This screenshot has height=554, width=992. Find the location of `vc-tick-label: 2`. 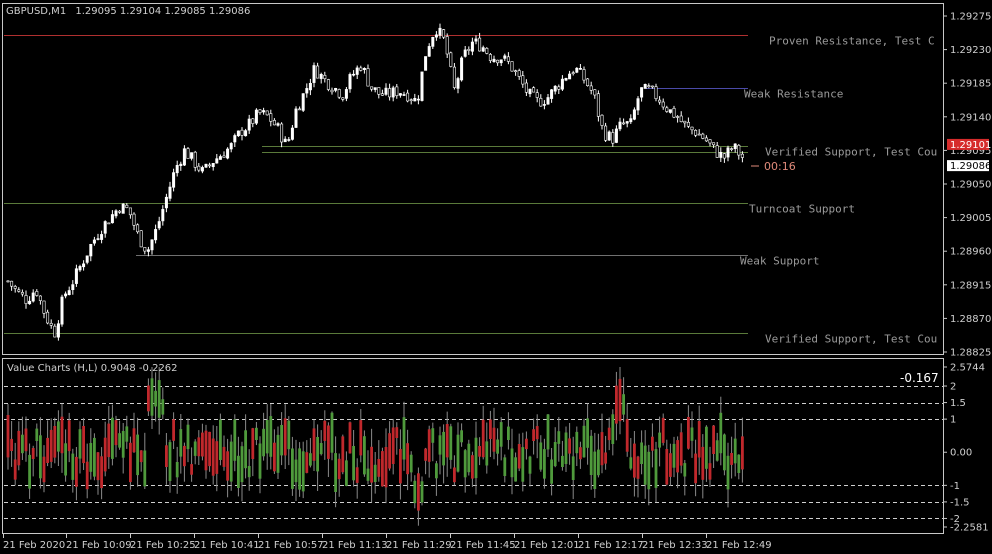

vc-tick-label: 2 is located at coordinates (953, 387).